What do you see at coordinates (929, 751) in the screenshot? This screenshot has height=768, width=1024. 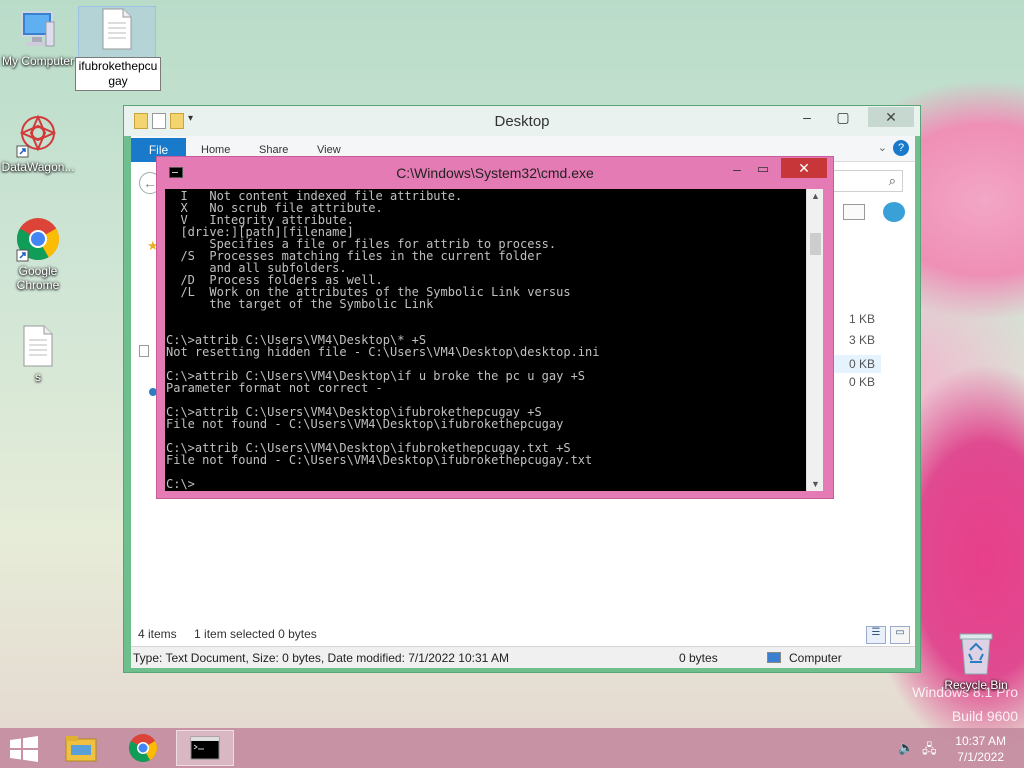 I see `network-icon: 🖧` at bounding box center [929, 751].